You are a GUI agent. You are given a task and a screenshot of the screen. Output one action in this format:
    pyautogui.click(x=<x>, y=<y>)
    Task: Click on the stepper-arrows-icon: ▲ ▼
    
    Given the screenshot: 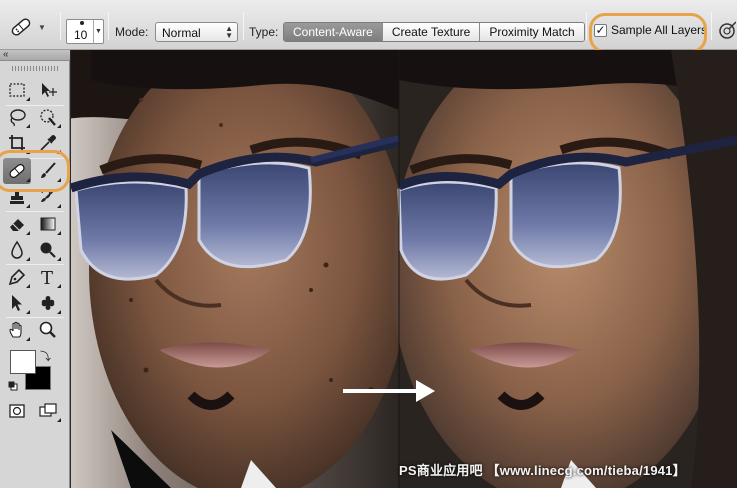 What is the action you would take?
    pyautogui.click(x=229, y=32)
    